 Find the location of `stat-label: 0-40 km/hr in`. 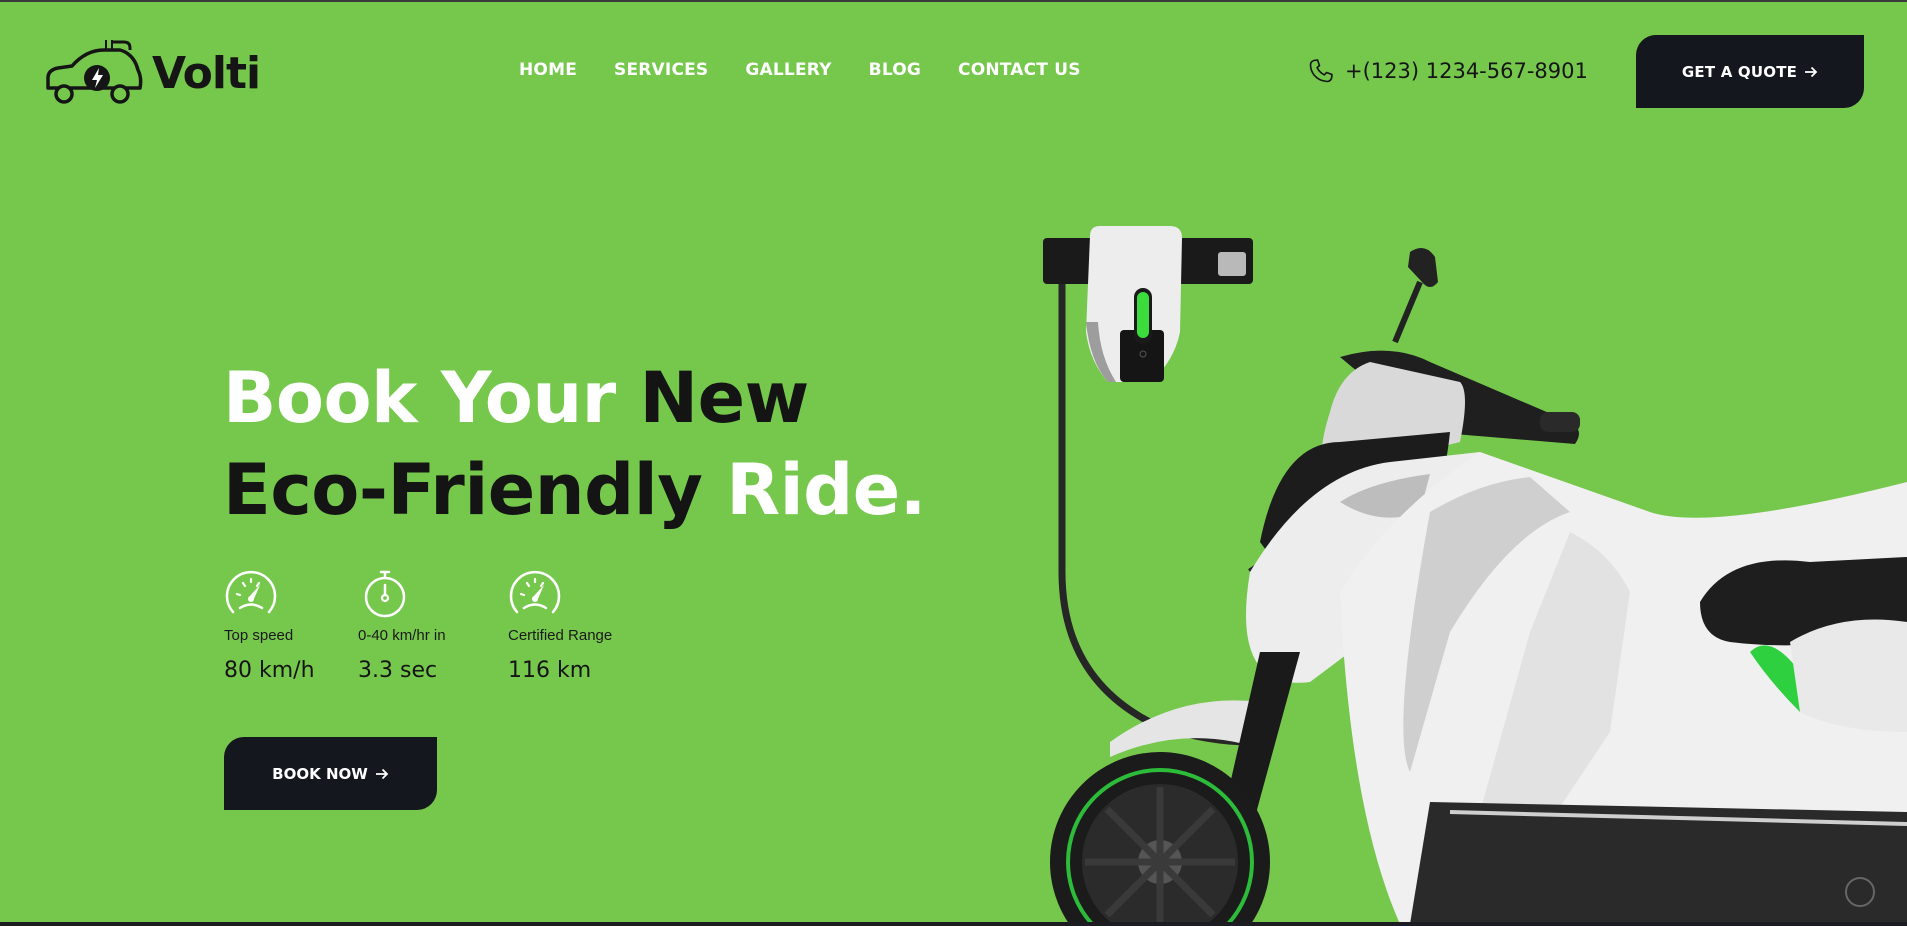

stat-label: 0-40 km/hr in is located at coordinates (402, 635).